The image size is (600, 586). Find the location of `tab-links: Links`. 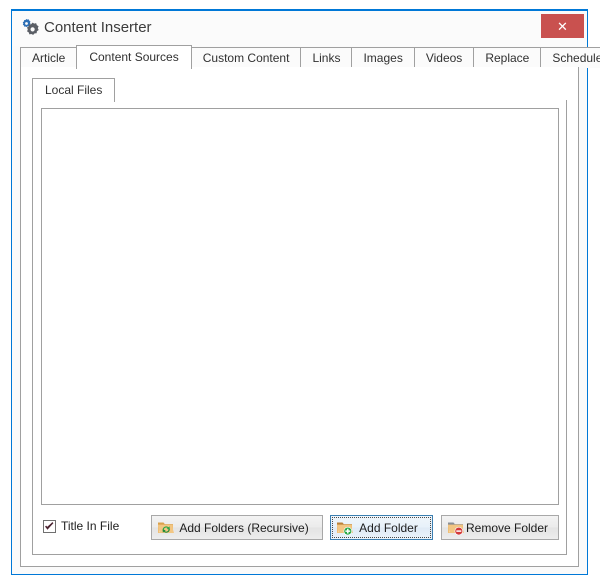

tab-links: Links is located at coordinates (326, 57).